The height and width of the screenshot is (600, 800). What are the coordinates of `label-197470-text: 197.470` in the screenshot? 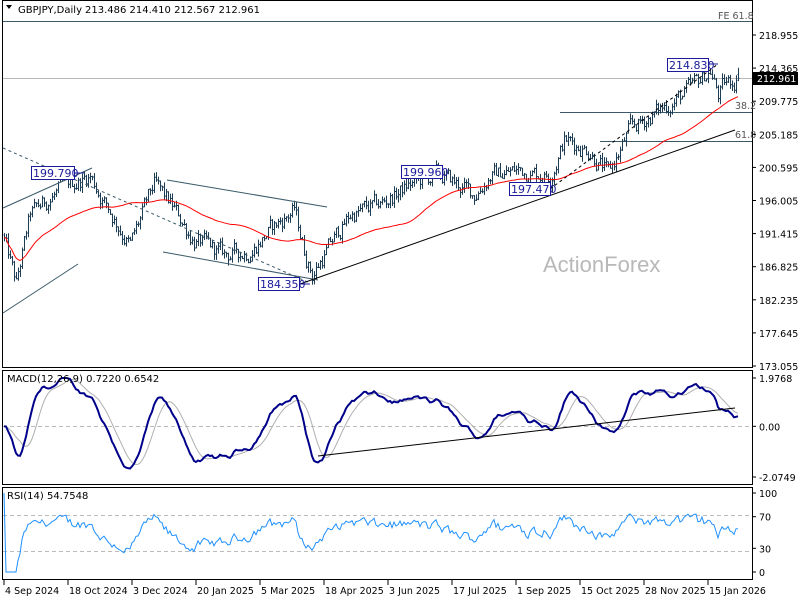 It's located at (534, 189).